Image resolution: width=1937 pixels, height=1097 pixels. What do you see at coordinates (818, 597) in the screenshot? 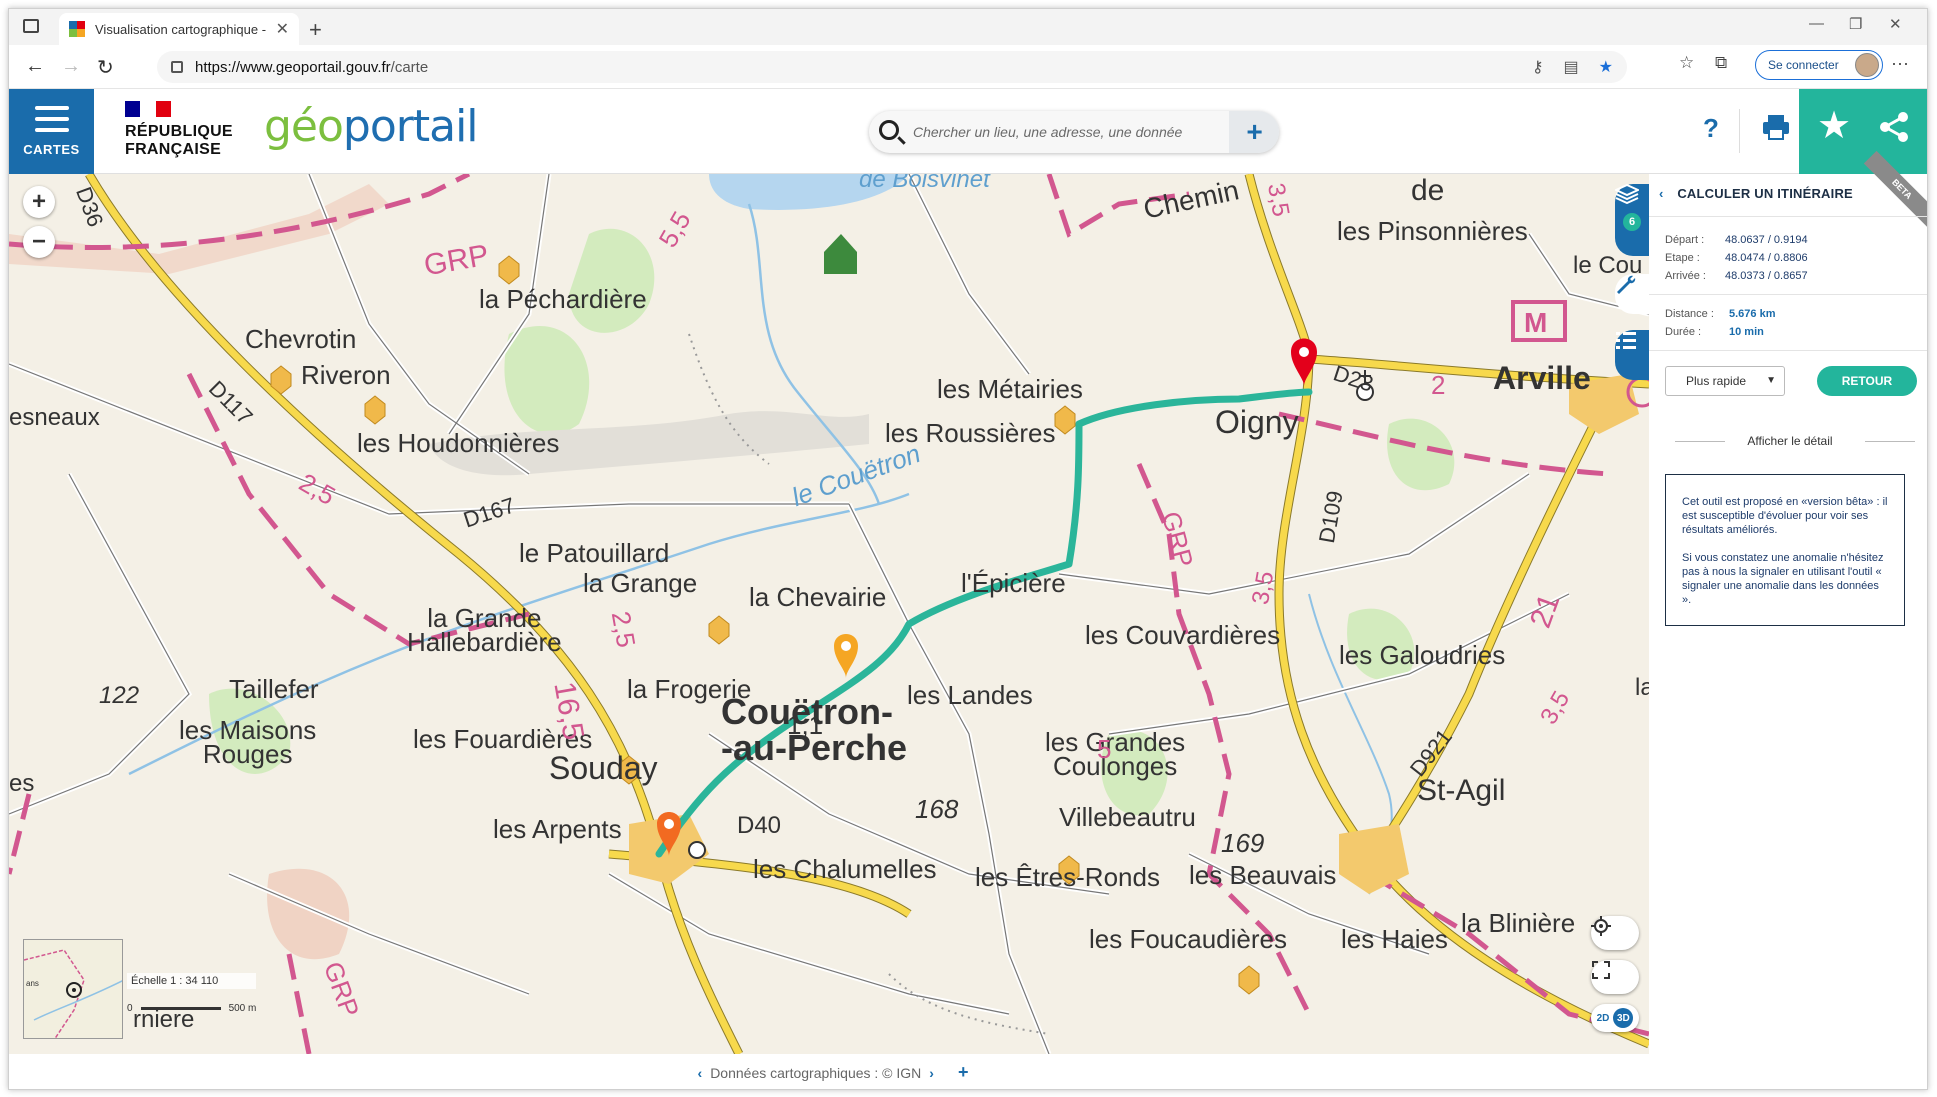
I see `map-label: la Chevairie` at bounding box center [818, 597].